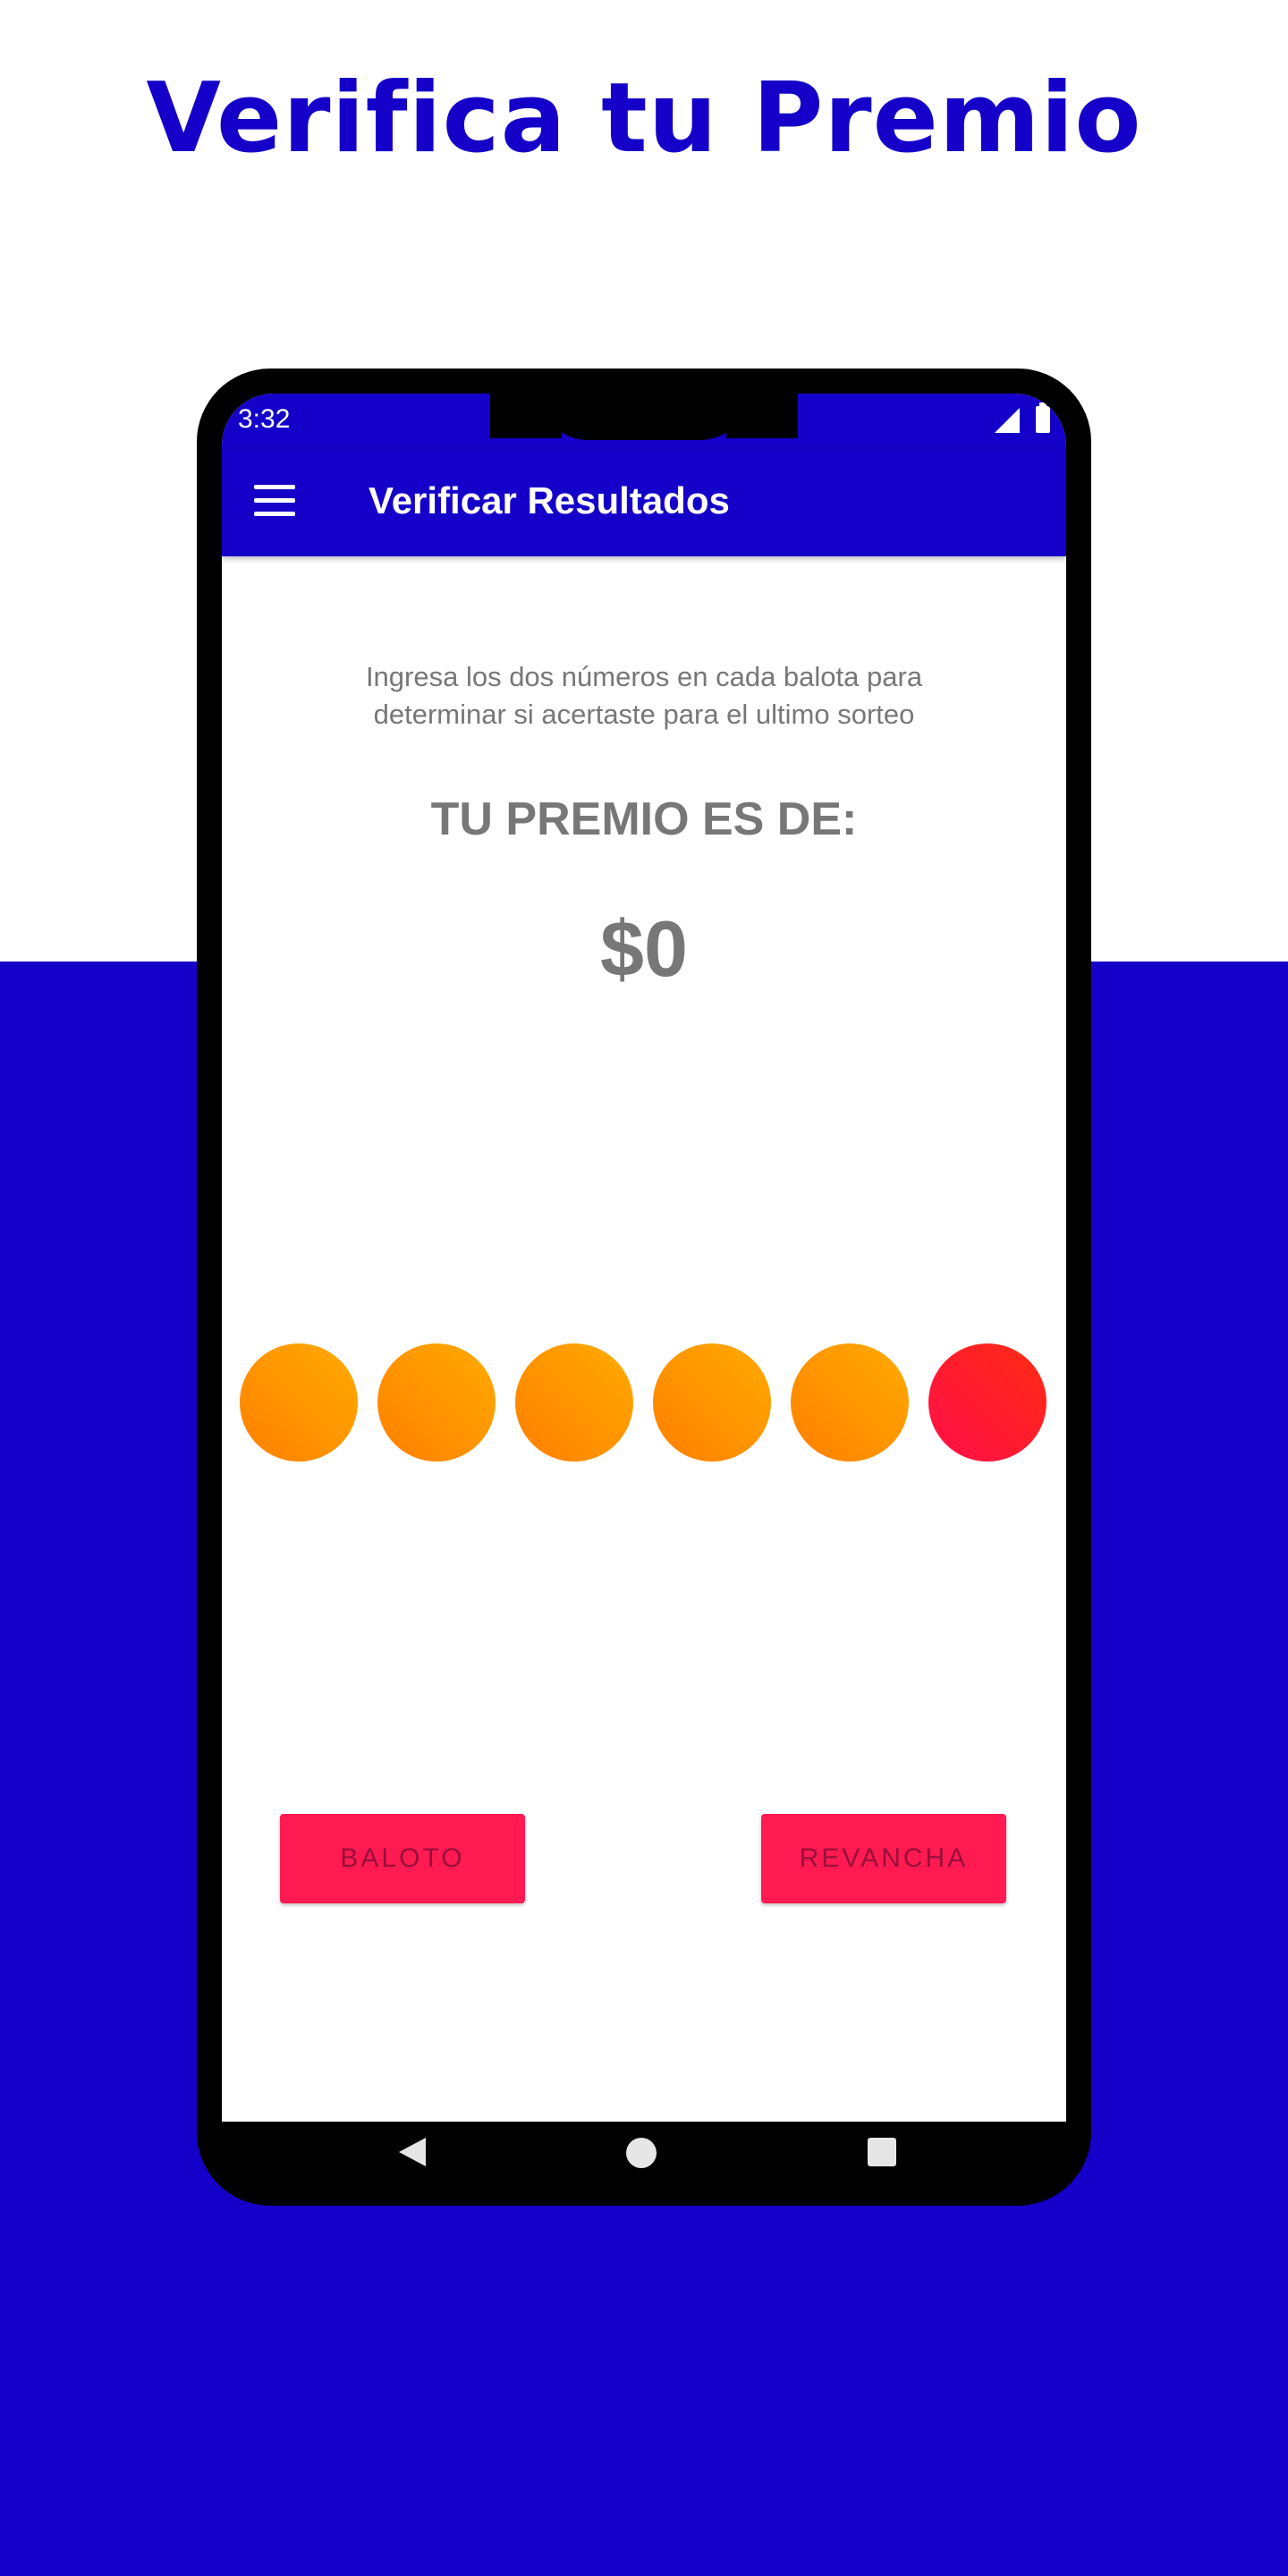 This screenshot has width=1288, height=2576. What do you see at coordinates (644, 417) in the screenshot?
I see `camera-notch` at bounding box center [644, 417].